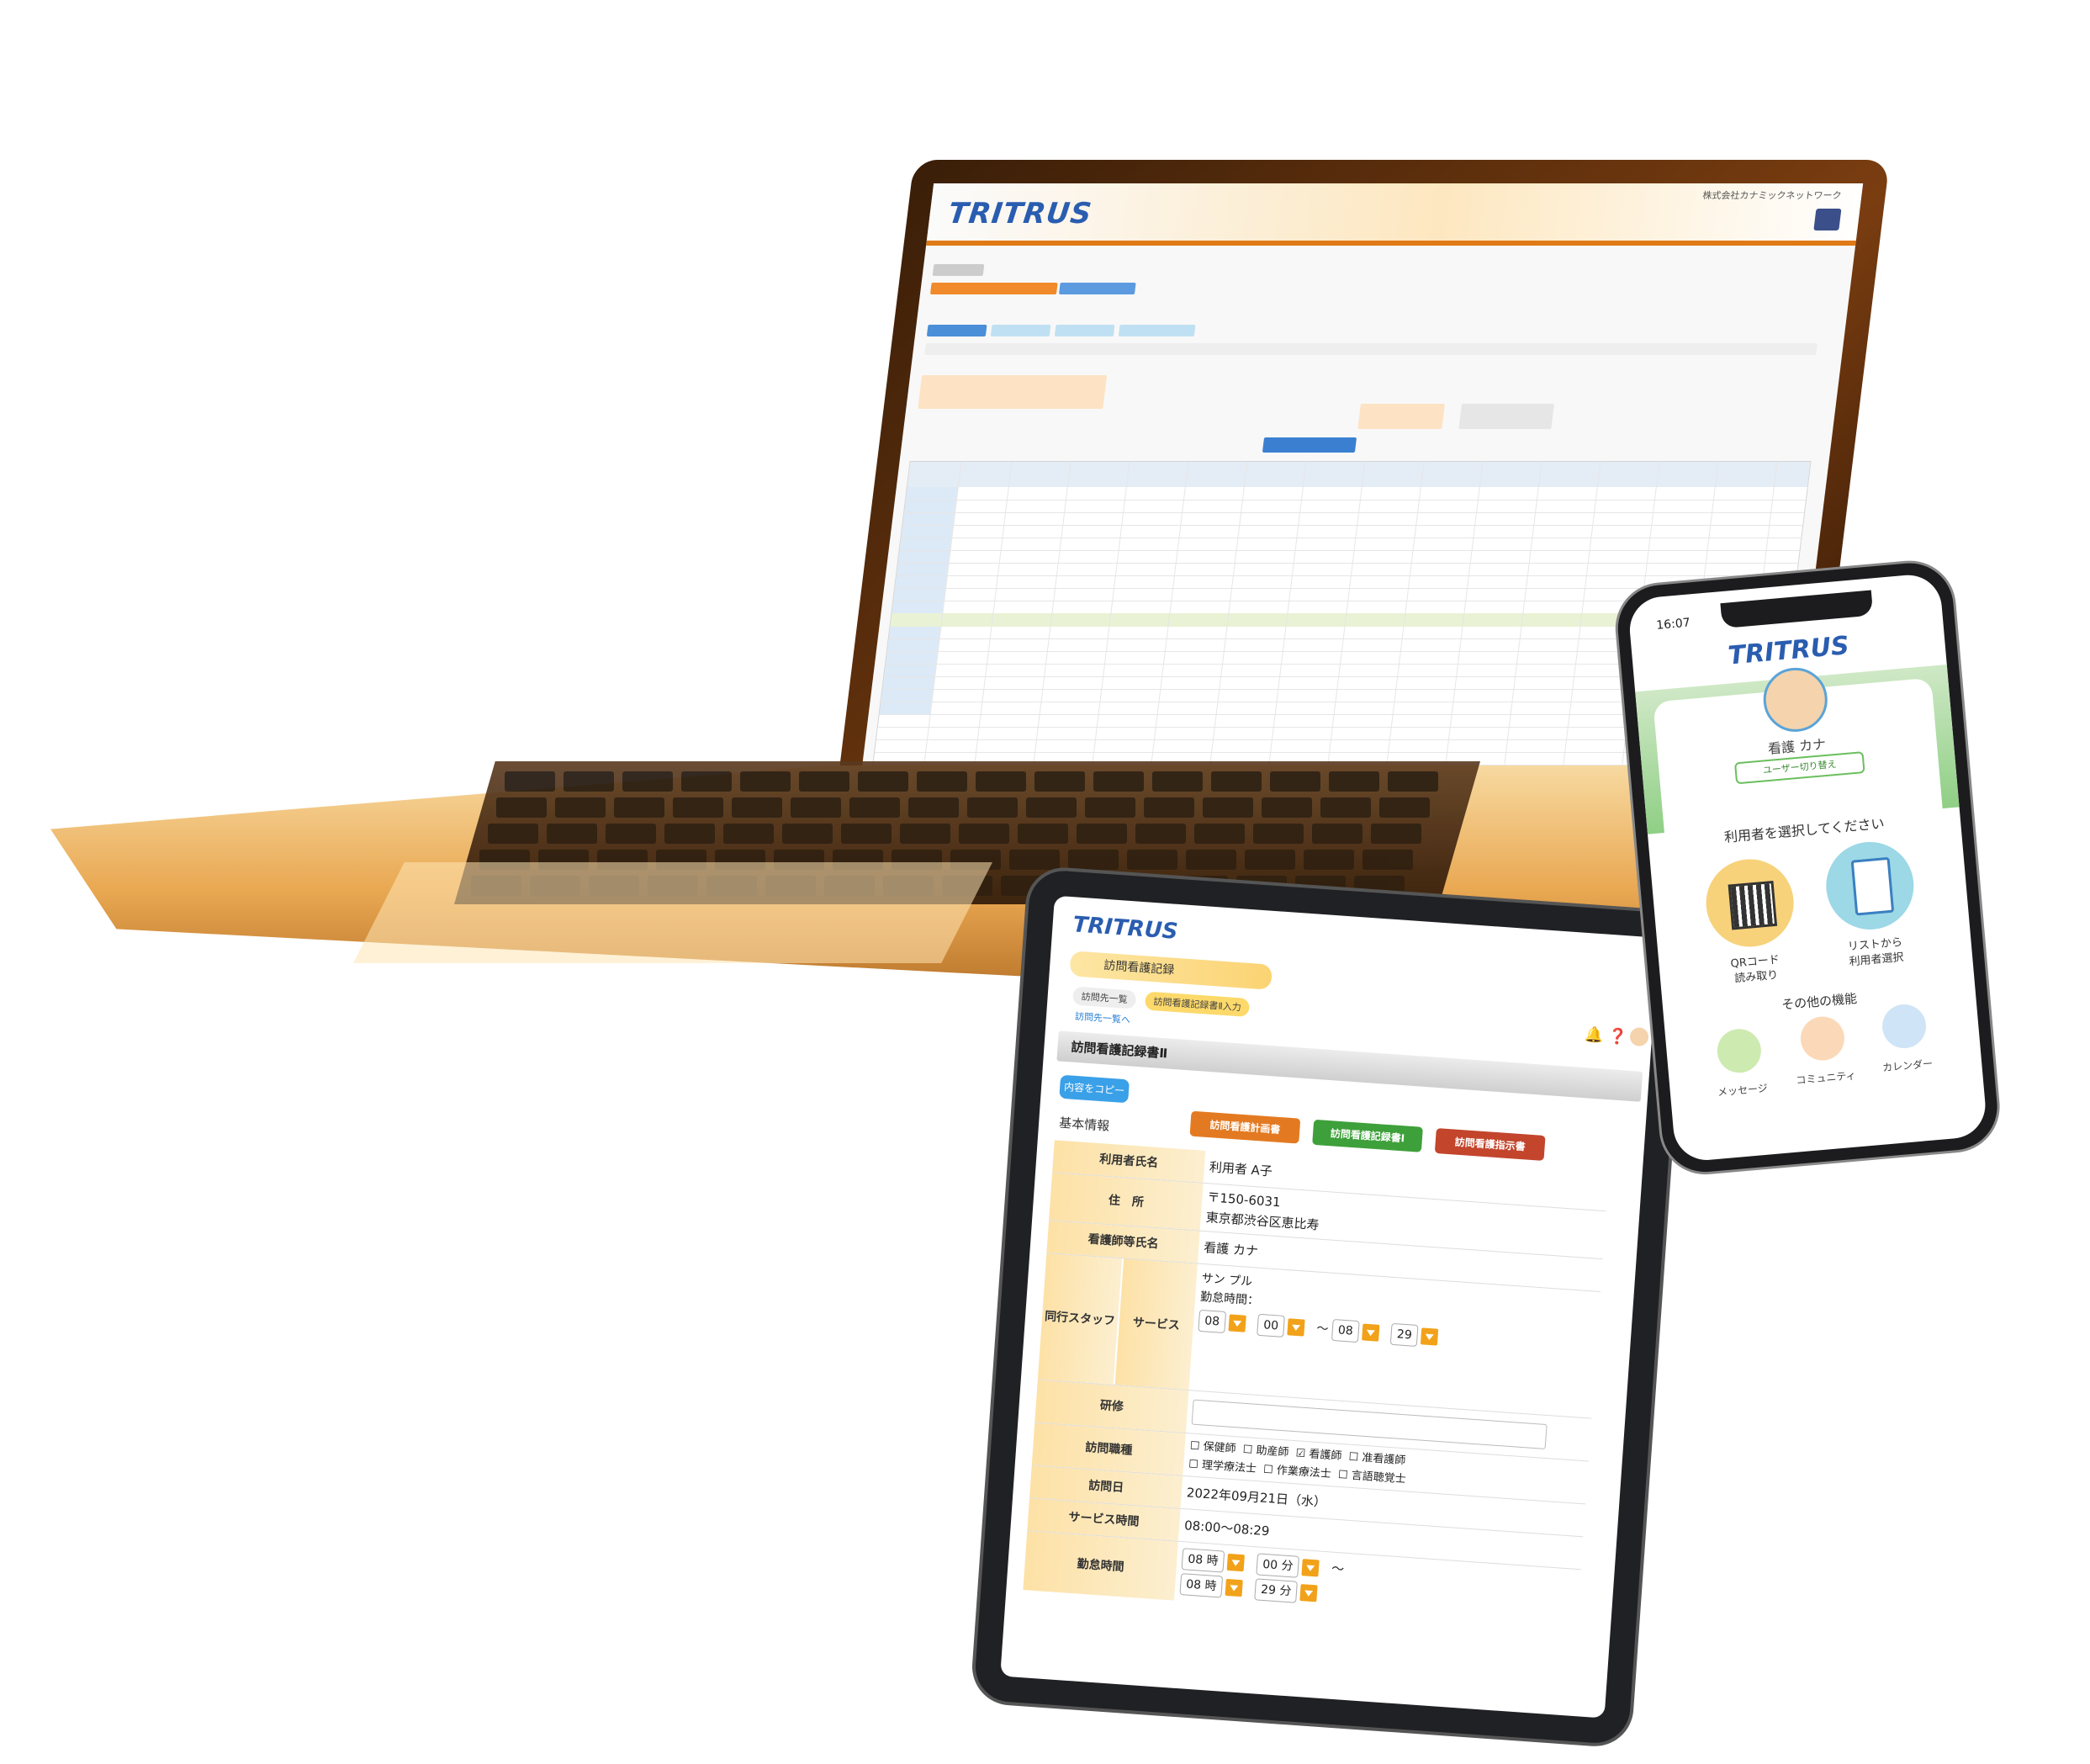 Image resolution: width=2090 pixels, height=1764 pixels. What do you see at coordinates (1212, 1447) in the screenshot?
I see `job-option: ☐ 保健師` at bounding box center [1212, 1447].